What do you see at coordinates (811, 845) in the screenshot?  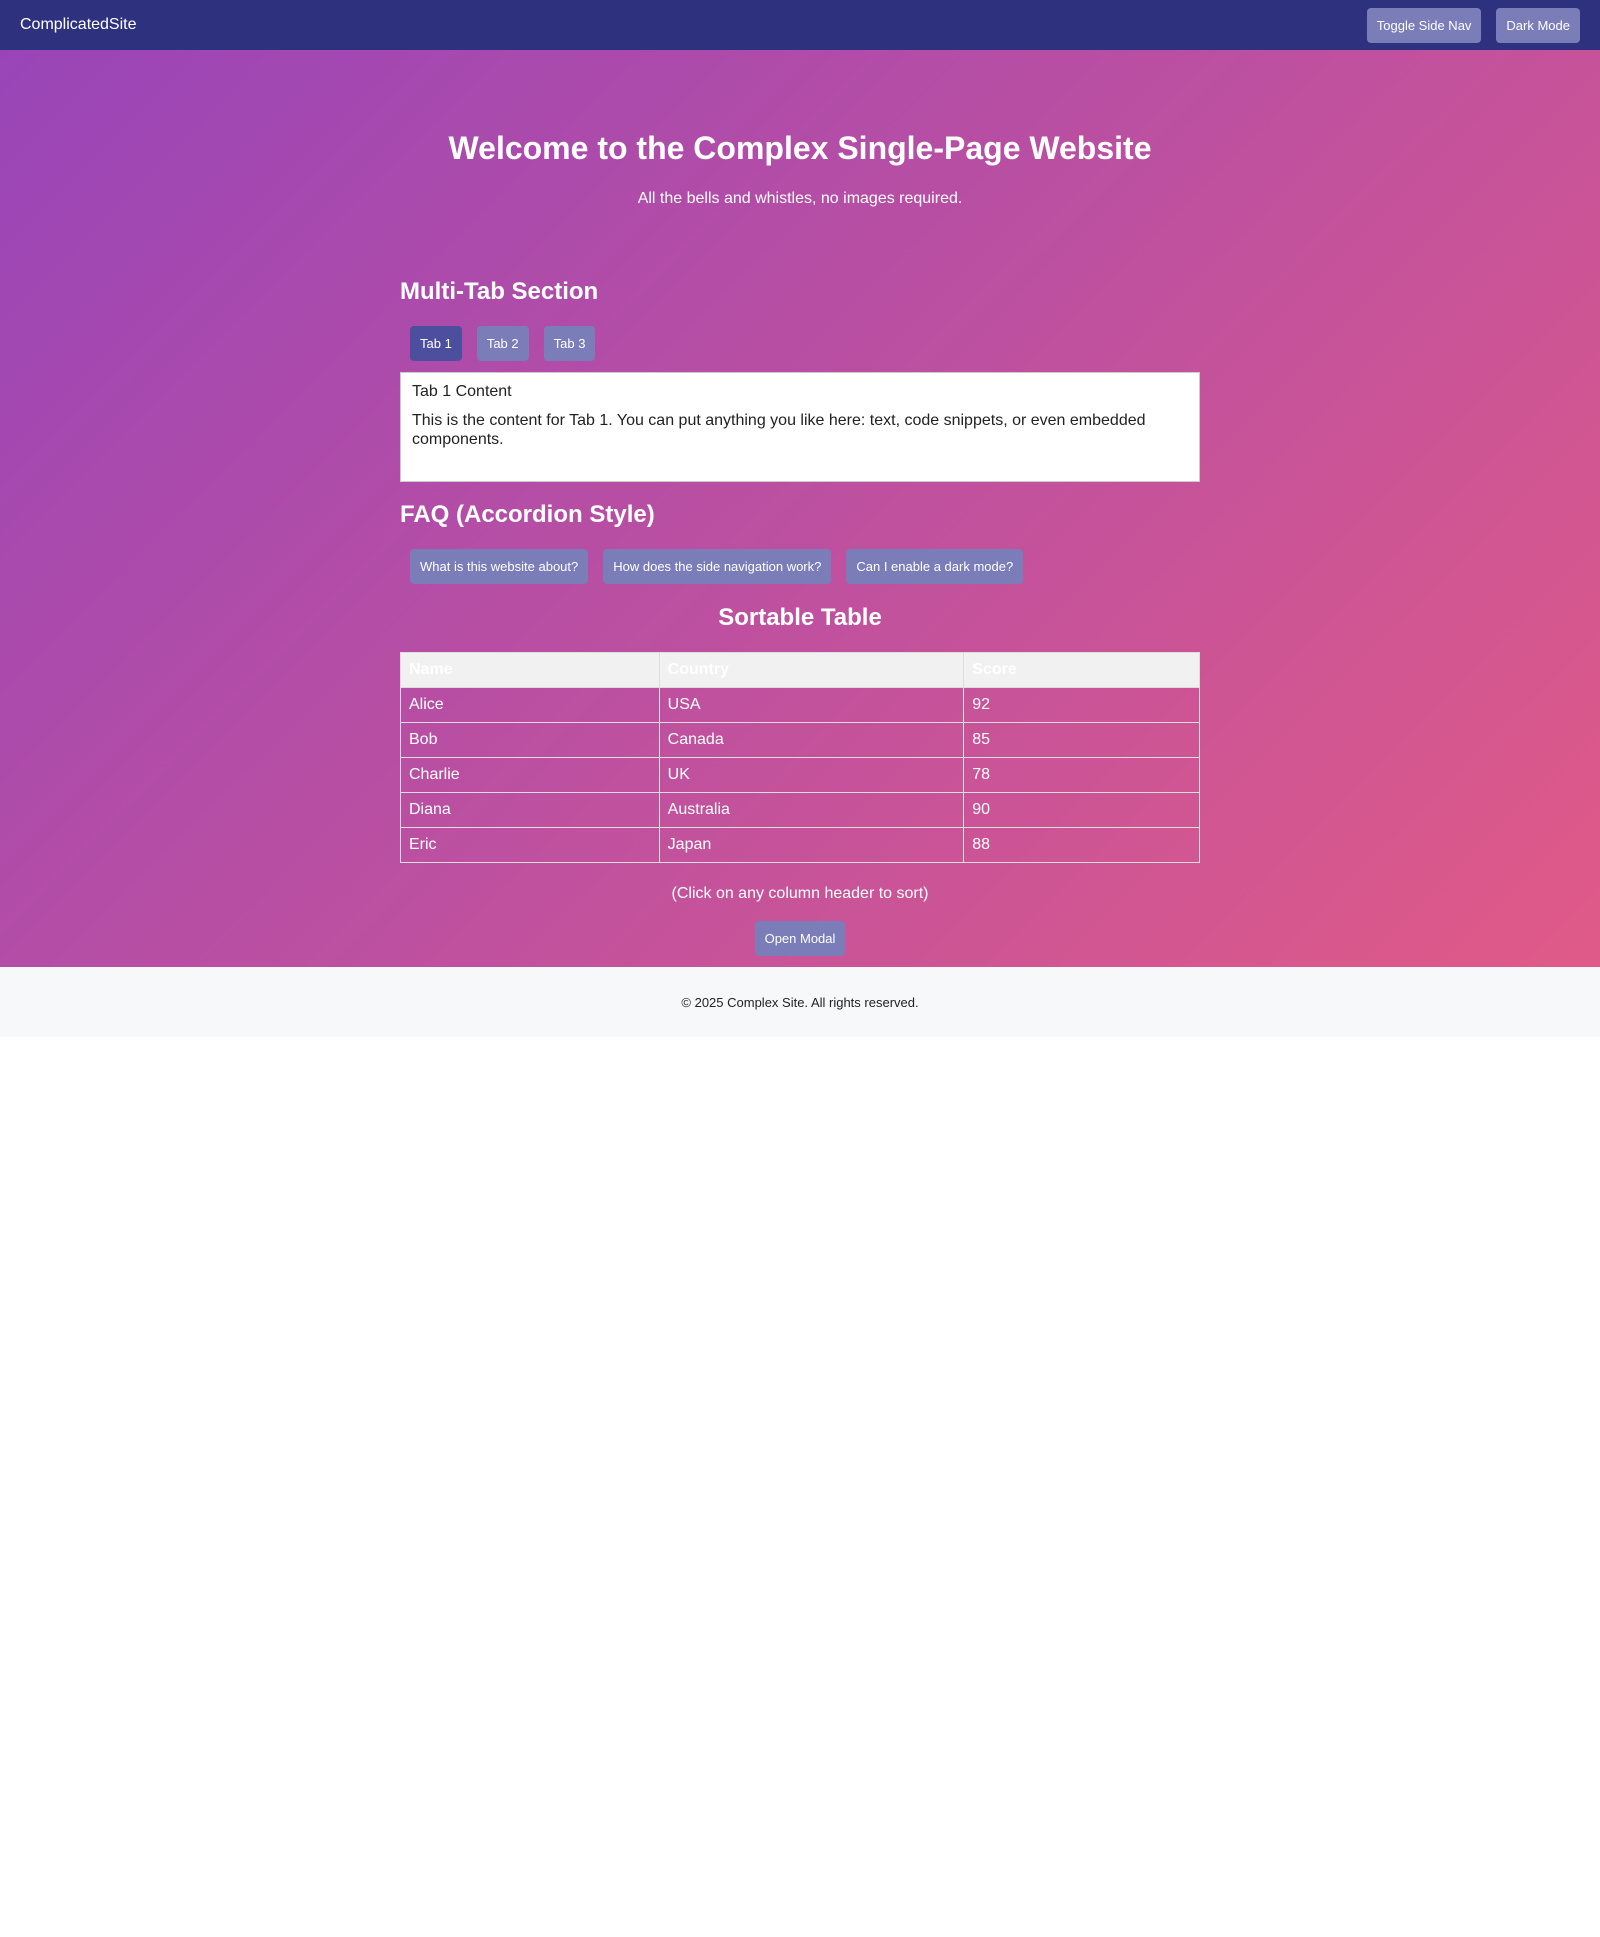 I see `table-cell: Japan` at bounding box center [811, 845].